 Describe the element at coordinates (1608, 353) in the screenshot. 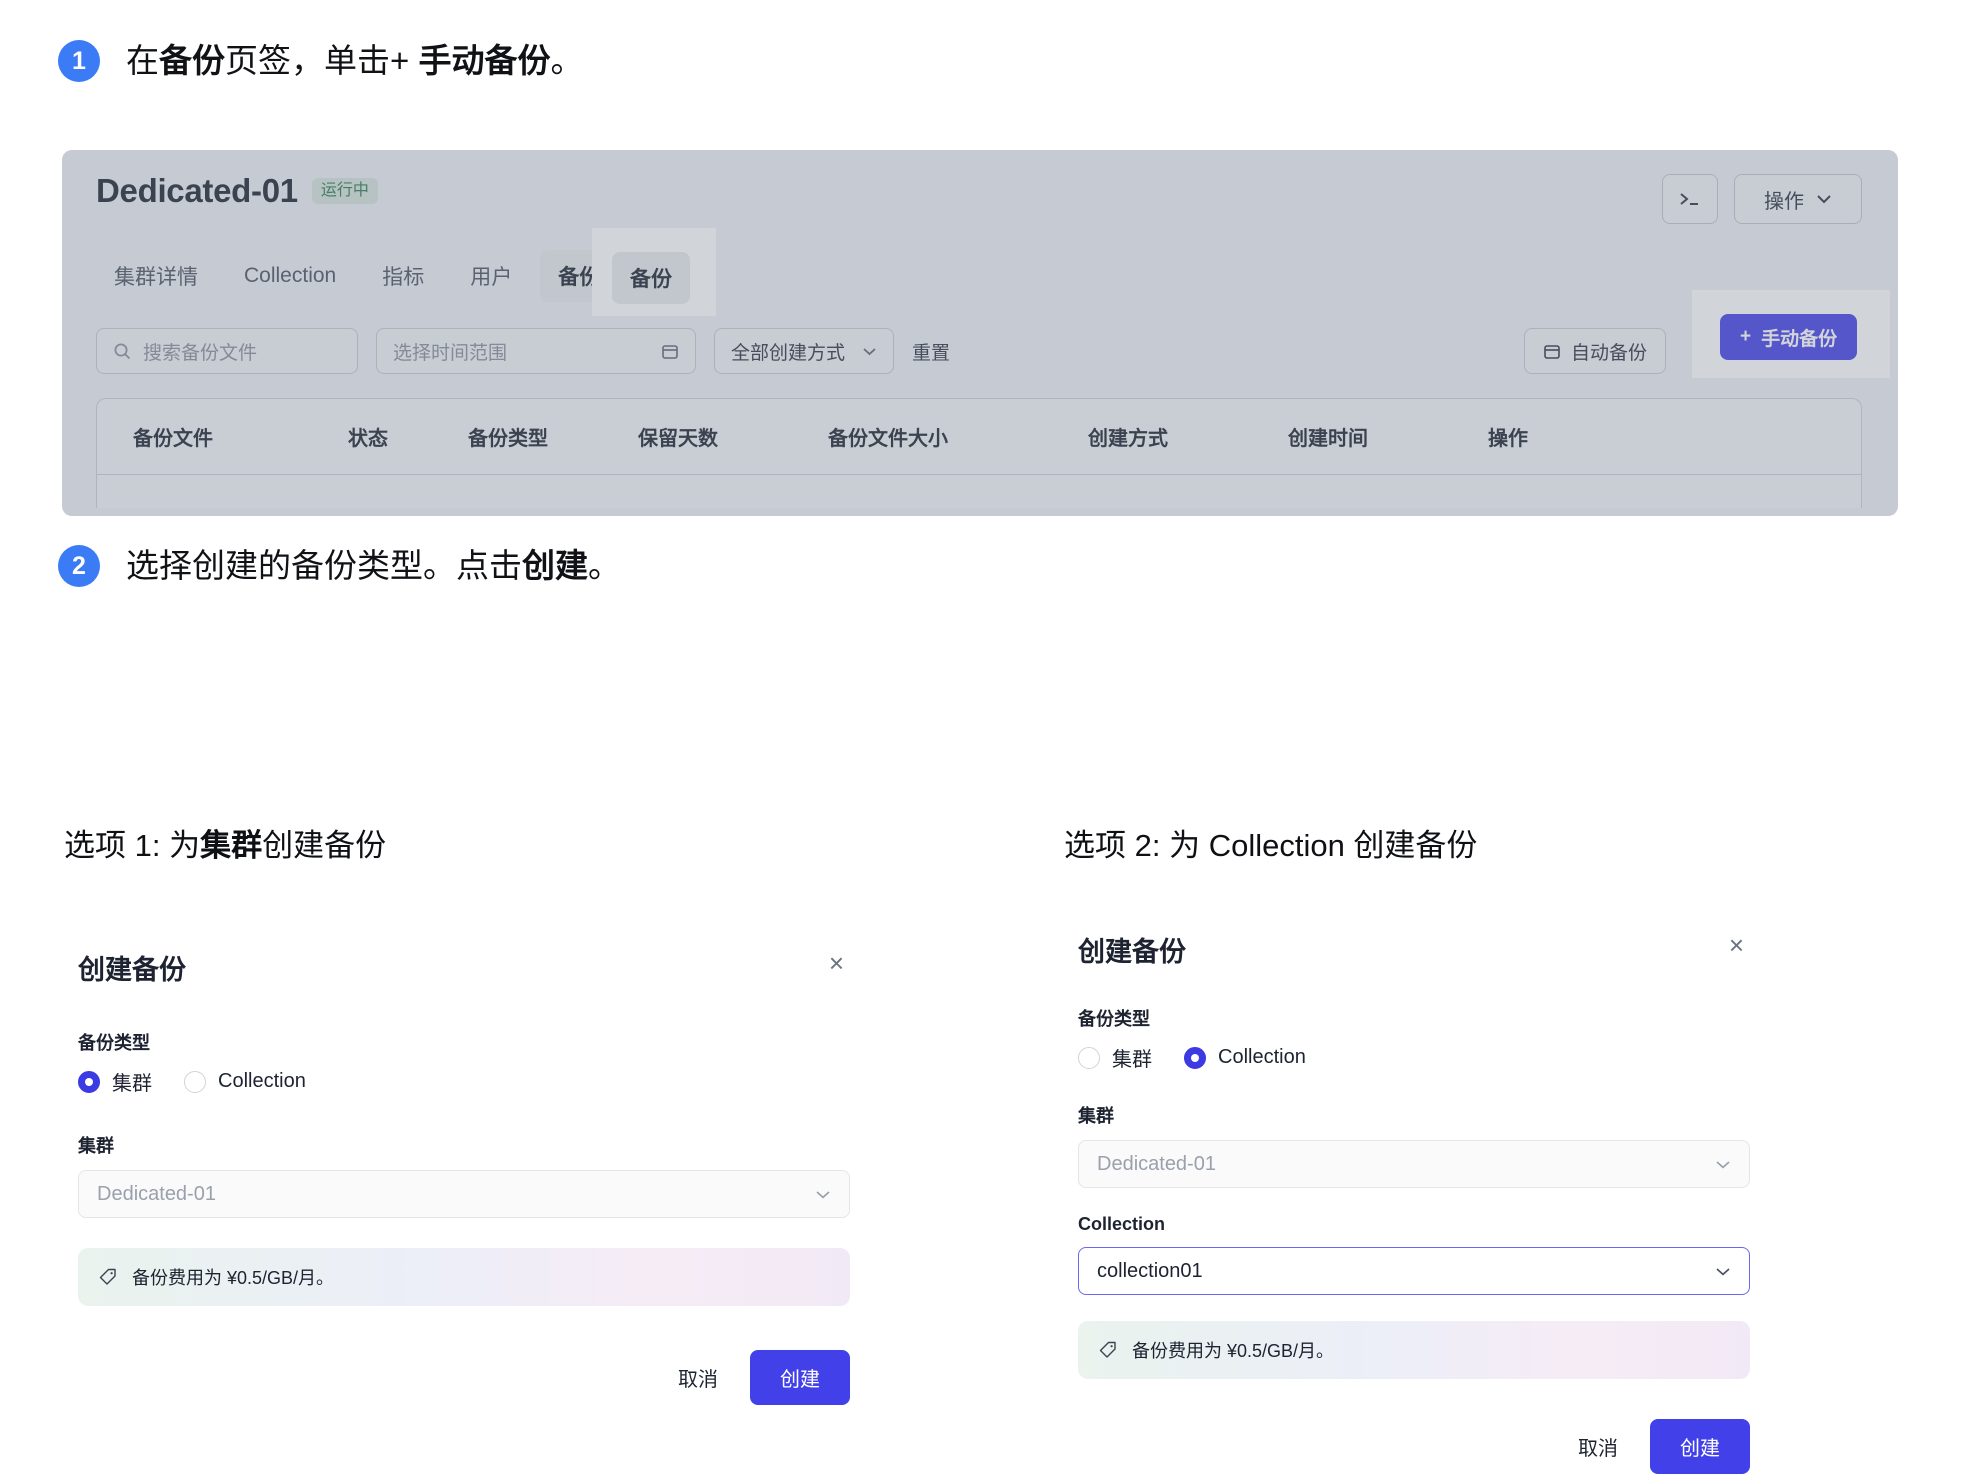

I see `auto-backup-label: 自动备份` at that location.